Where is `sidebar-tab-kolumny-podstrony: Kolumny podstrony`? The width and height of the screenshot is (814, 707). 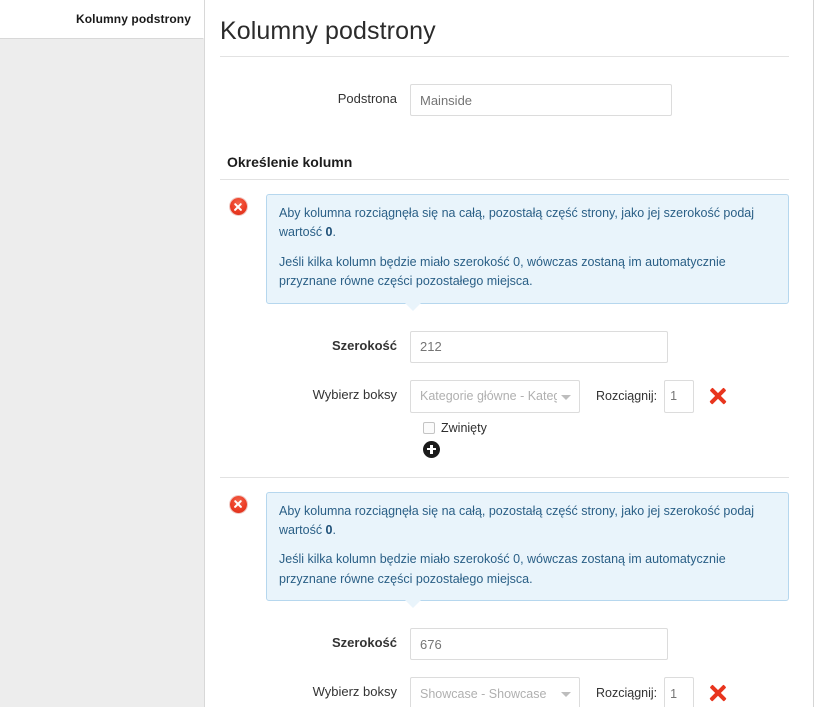
sidebar-tab-kolumny-podstrony: Kolumny podstrony is located at coordinates (102, 19).